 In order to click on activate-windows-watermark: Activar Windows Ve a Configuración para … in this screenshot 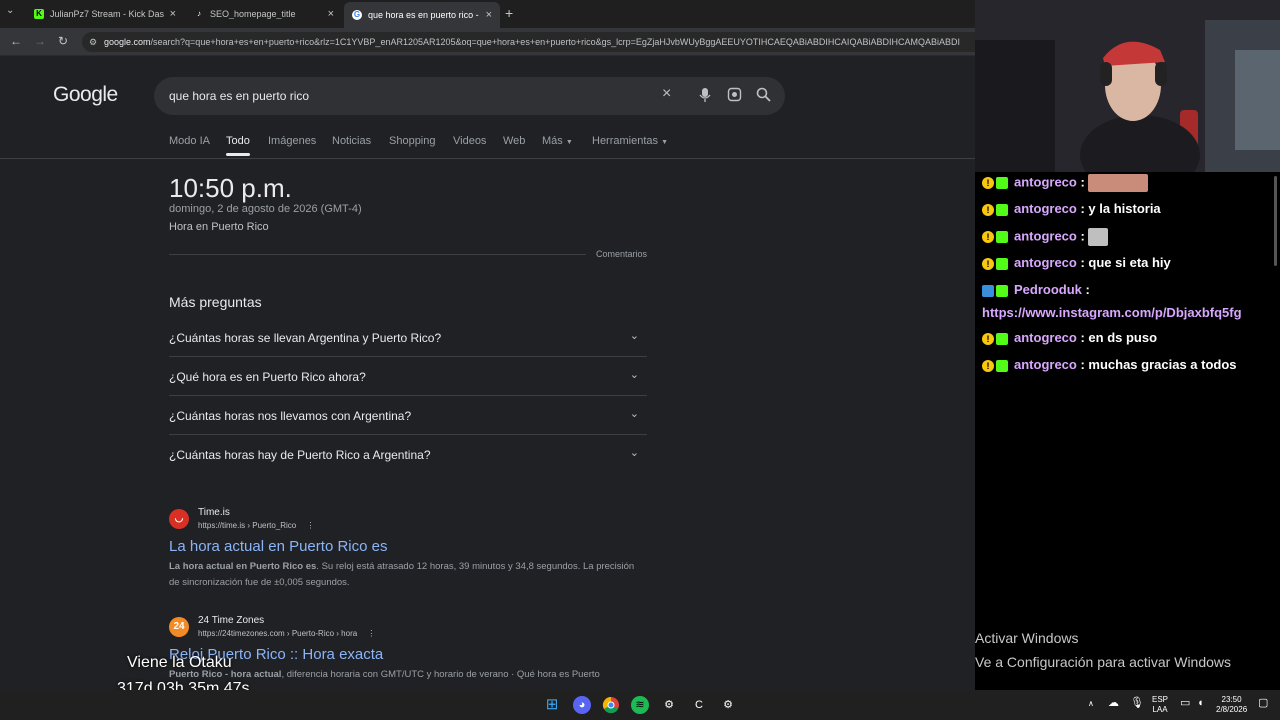, I will do `click(1103, 650)`.